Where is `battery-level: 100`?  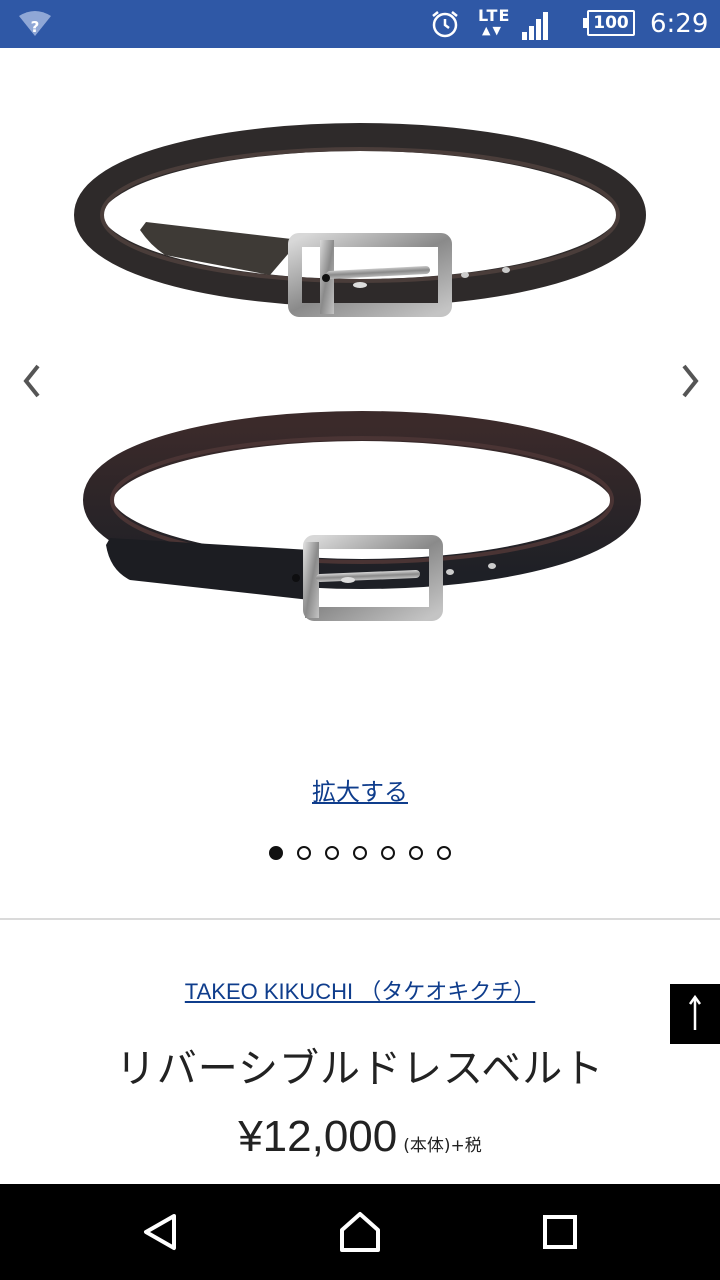
battery-level: 100 is located at coordinates (611, 23).